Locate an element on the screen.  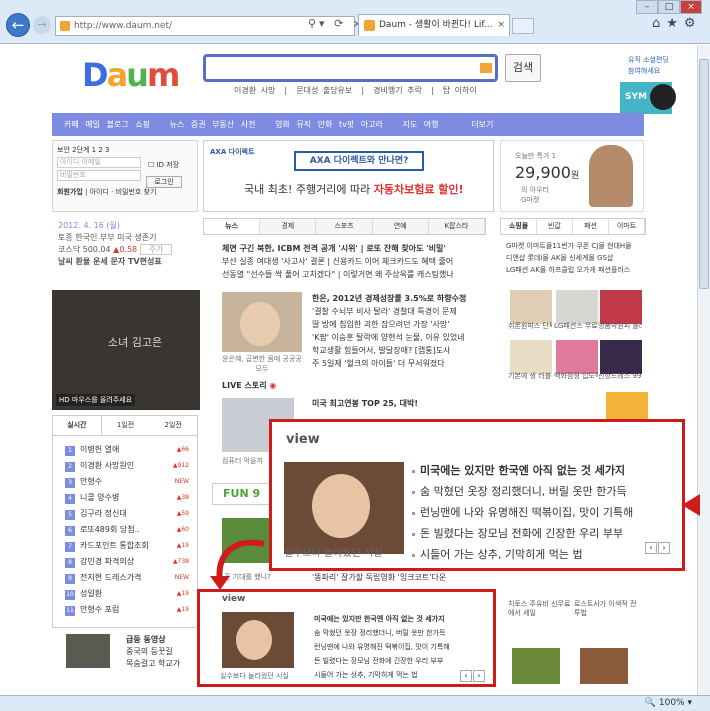
nav-item: 사전 is located at coordinates (248, 124).